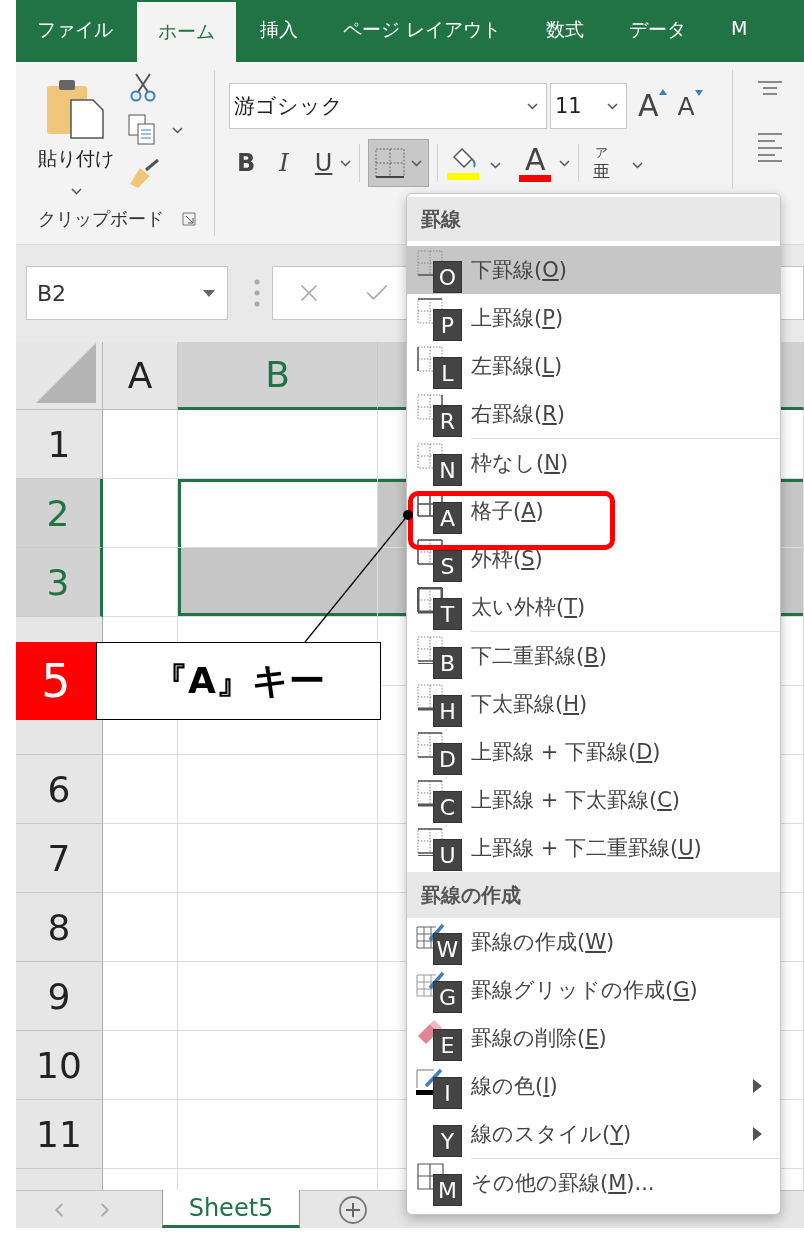  What do you see at coordinates (59, 1134) in the screenshot?
I see `row-header: 11` at bounding box center [59, 1134].